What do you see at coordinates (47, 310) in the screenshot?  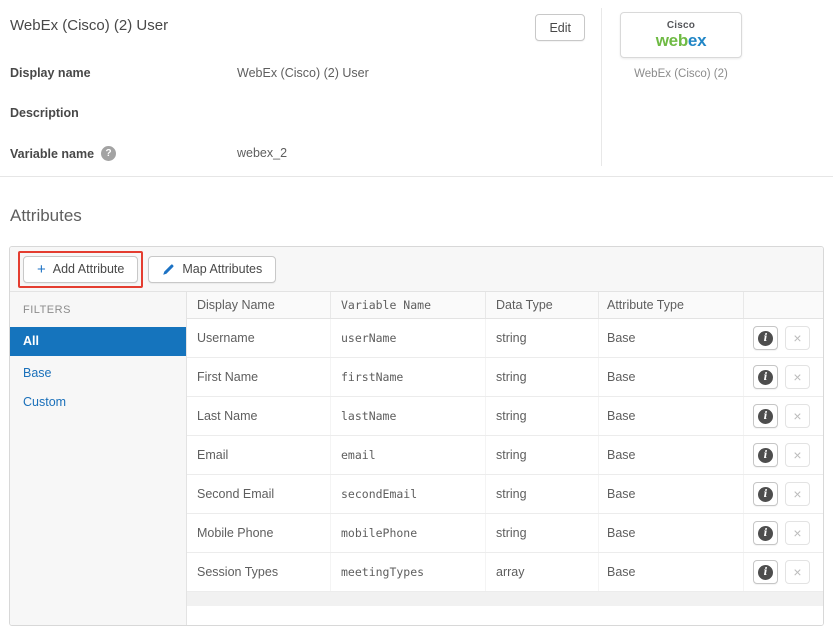 I see `filters-label: FILTERS` at bounding box center [47, 310].